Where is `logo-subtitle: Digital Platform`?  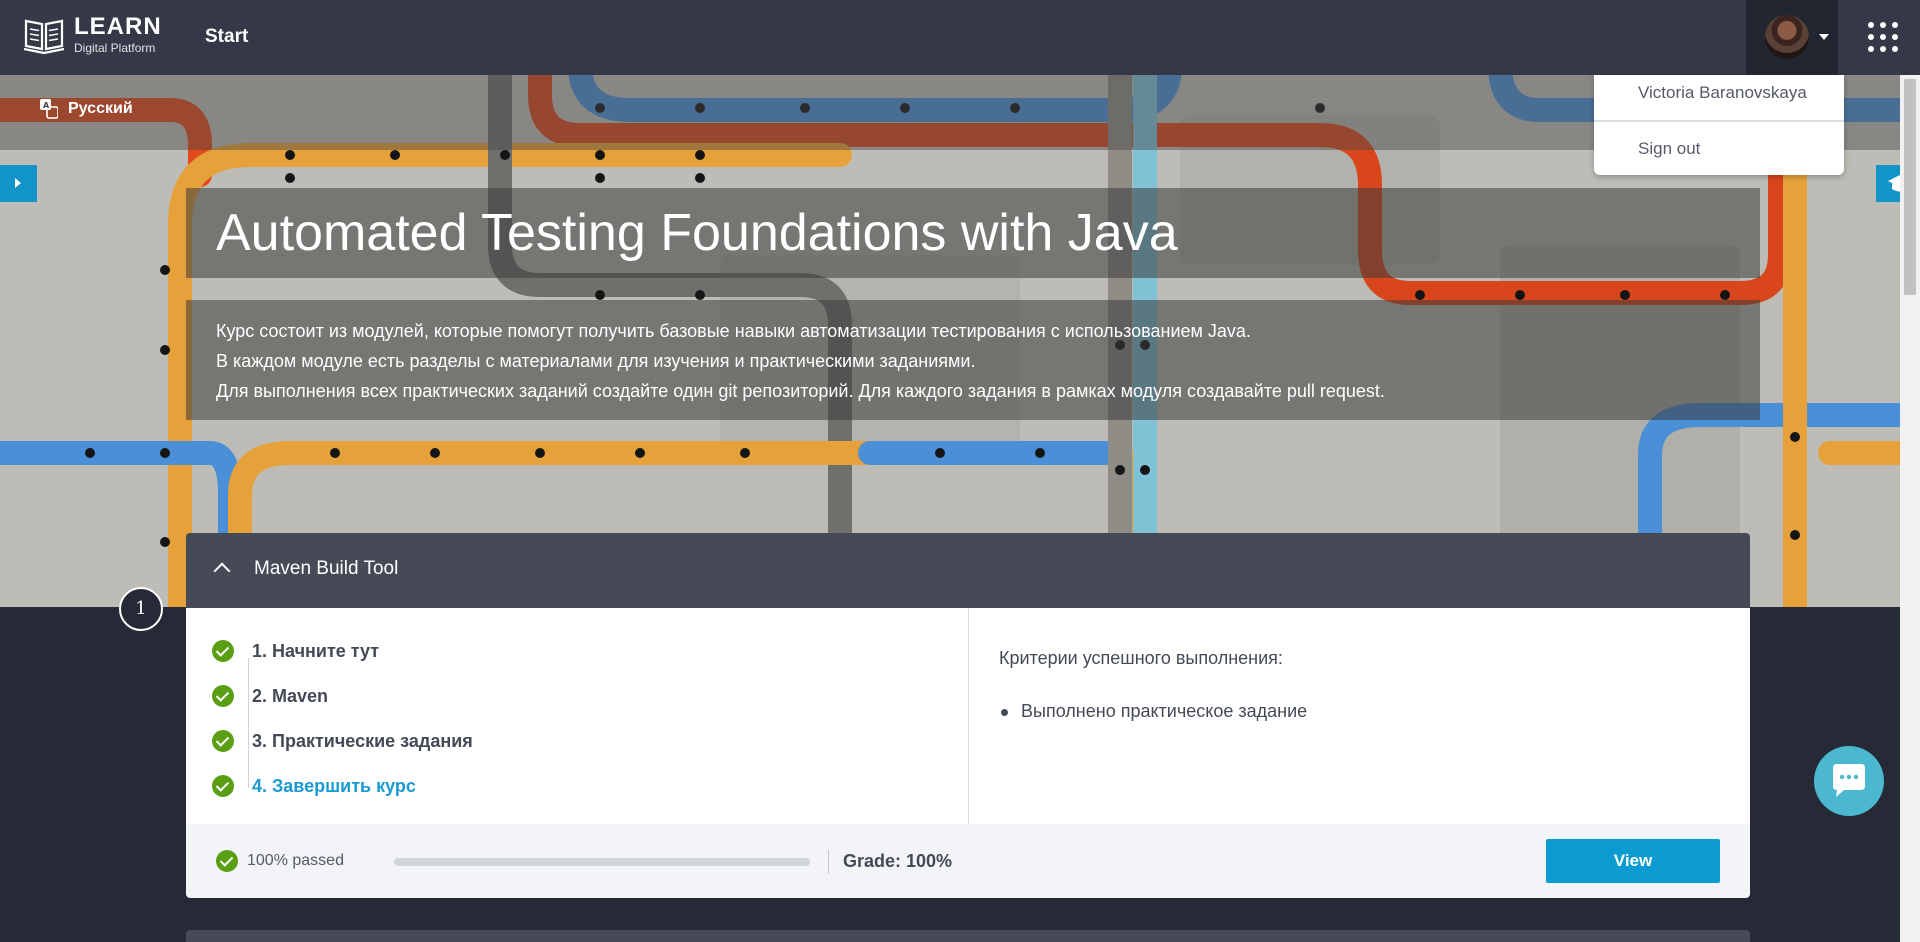
logo-subtitle: Digital Platform is located at coordinates (115, 48).